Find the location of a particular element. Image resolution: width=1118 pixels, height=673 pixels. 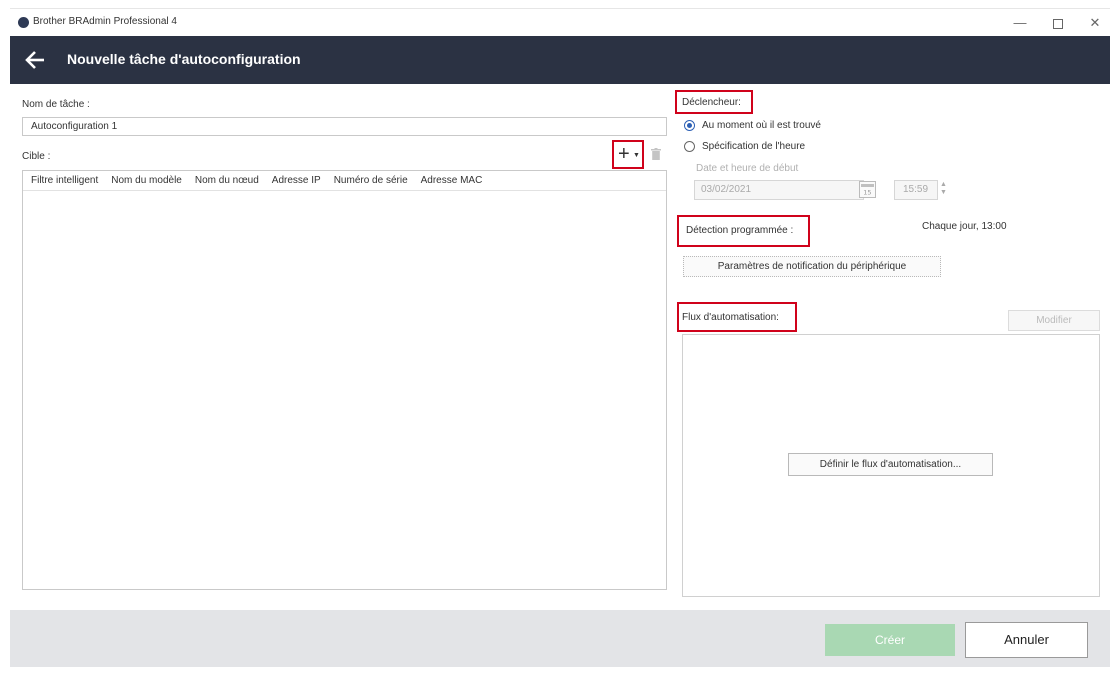

column-header: Nom du nœud is located at coordinates (227, 180).